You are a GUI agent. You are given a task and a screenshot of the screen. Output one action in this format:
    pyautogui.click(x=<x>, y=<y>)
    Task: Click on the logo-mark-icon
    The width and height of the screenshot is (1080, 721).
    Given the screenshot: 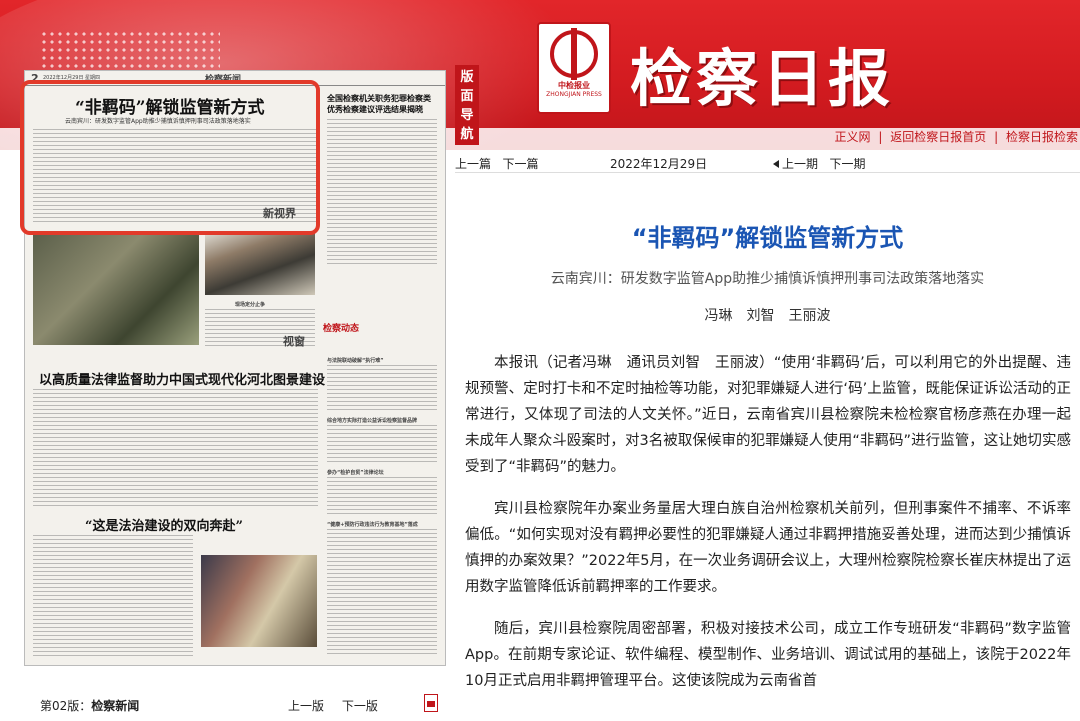 What is the action you would take?
    pyautogui.click(x=574, y=54)
    